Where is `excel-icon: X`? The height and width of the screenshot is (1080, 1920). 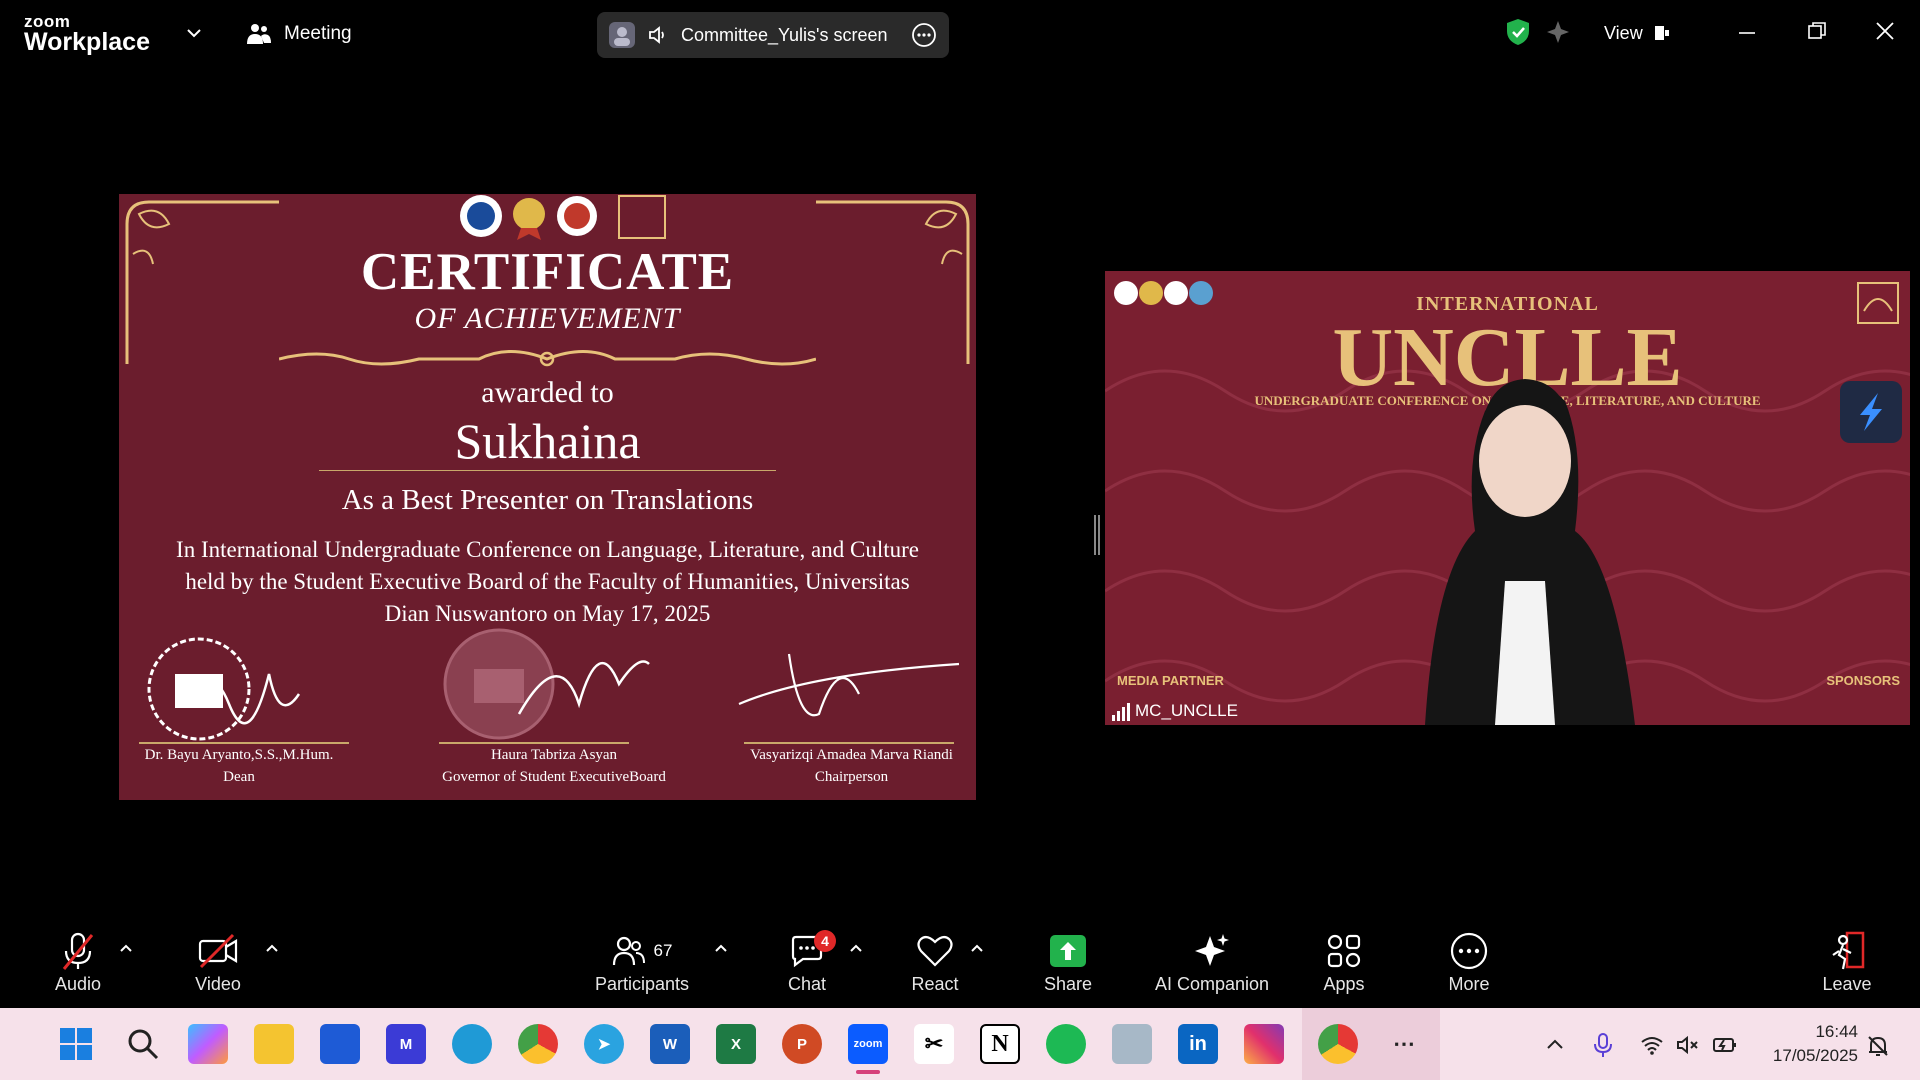 excel-icon: X is located at coordinates (736, 1044).